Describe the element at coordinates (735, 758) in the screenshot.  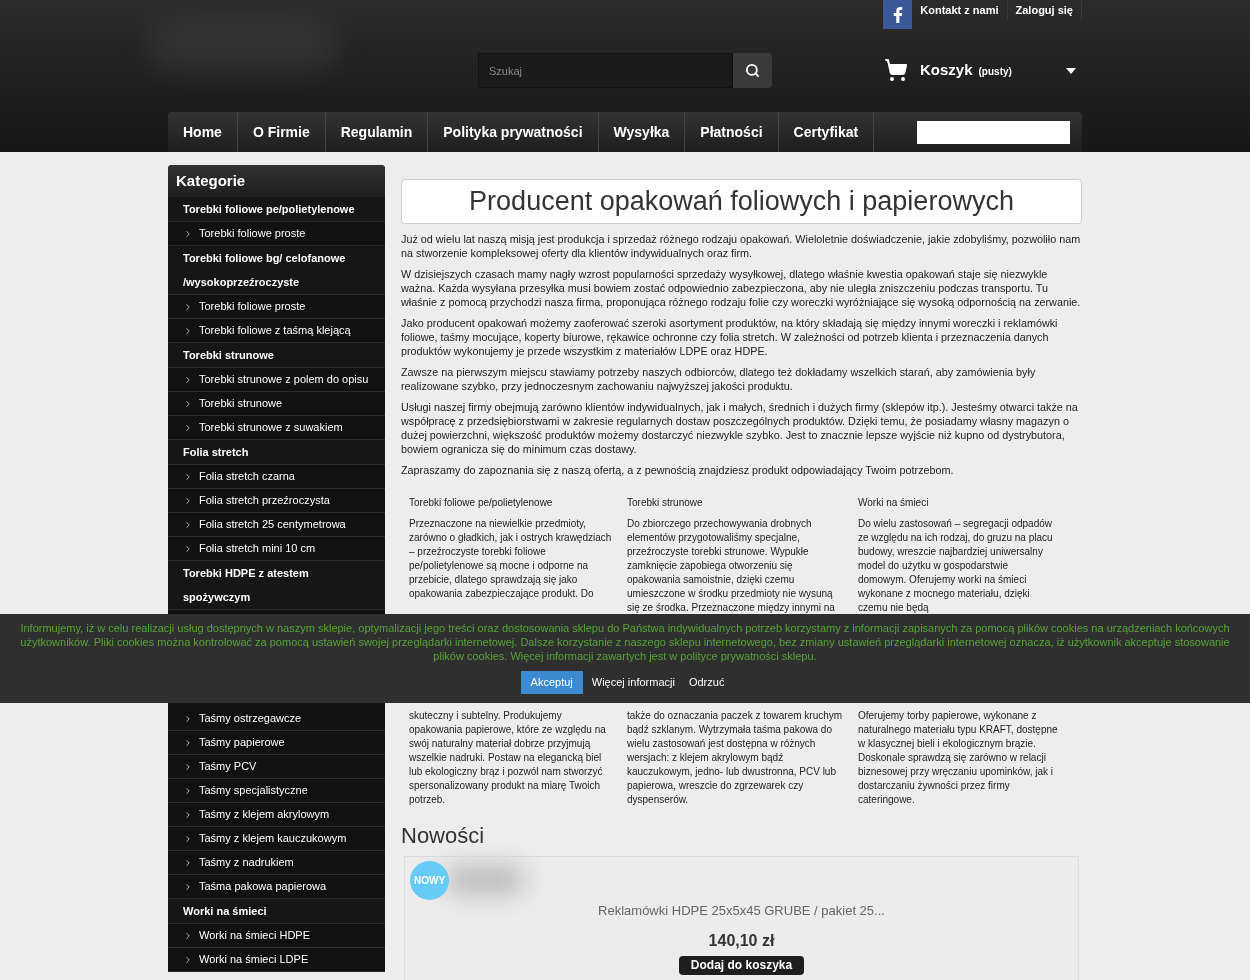
I see `feature-text: także do oznaczania paczek z towarem kruchym bądź szklanym. Wytrzymała taśma pakowa do wielu zastosowań jest dostępna w różnych wersjach: z klejem akrylowym bądź kauczukowym, jedno- lub dwustronna, PCV lub papierowa, wreszcie do zgrzewarek czy dyspenserów.` at that location.